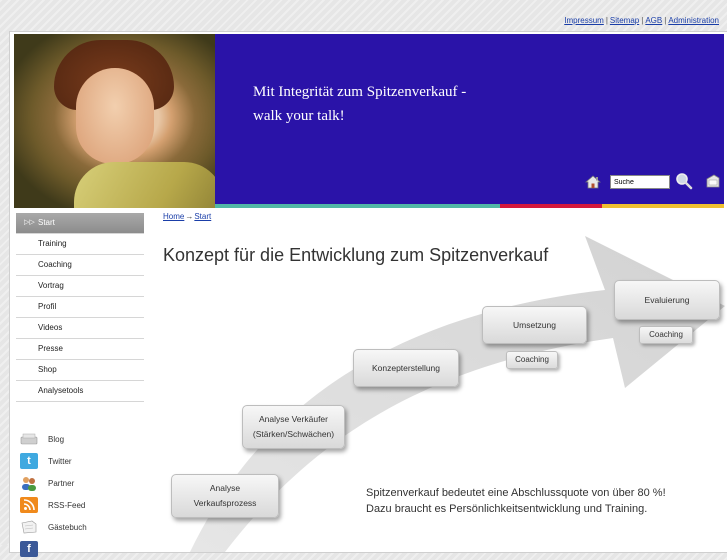  I want to click on search-input, so click(640, 182).